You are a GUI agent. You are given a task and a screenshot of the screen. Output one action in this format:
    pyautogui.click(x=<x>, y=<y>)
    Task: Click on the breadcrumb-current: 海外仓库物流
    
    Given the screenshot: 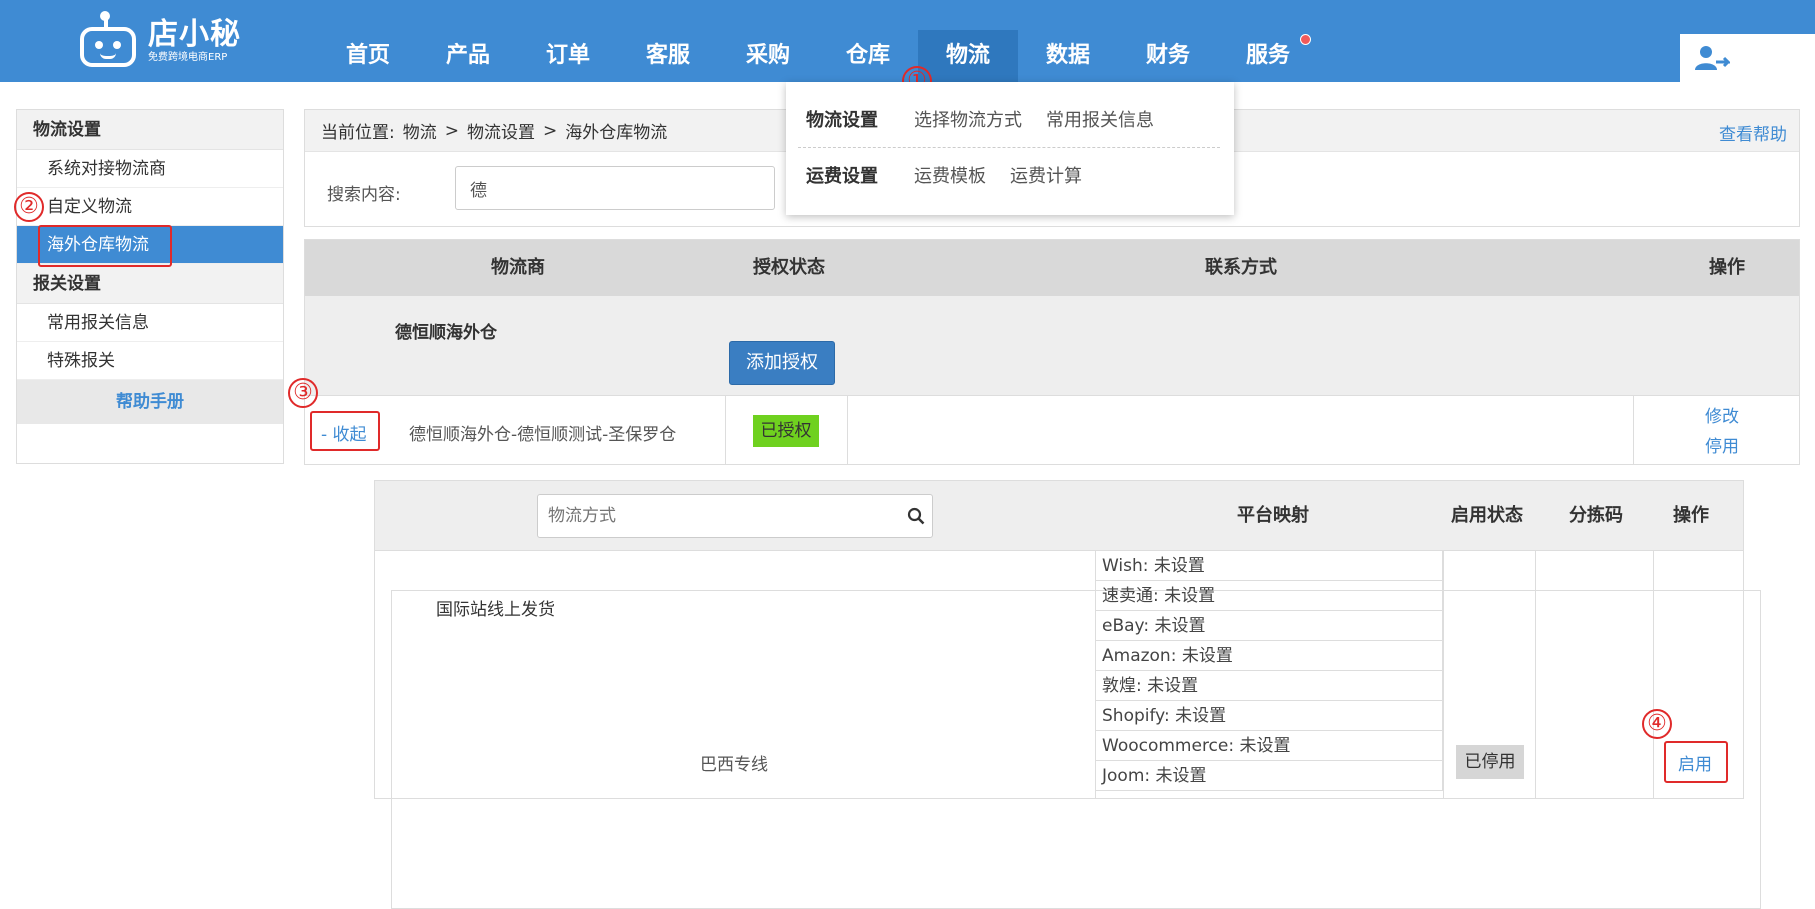 What is the action you would take?
    pyautogui.click(x=616, y=133)
    